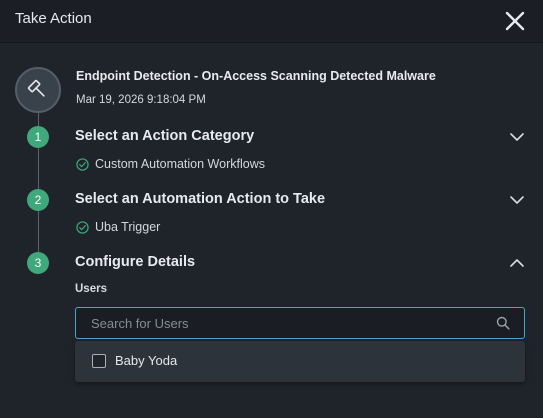 The height and width of the screenshot is (418, 543). I want to click on step-1-selection: Custom Automation Workflows, so click(170, 164).